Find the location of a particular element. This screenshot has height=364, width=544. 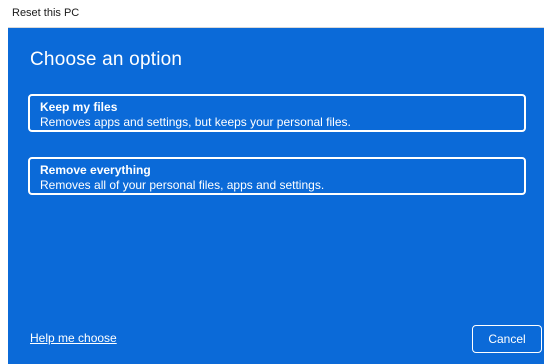

option-title: Keep my files is located at coordinates (79, 107).